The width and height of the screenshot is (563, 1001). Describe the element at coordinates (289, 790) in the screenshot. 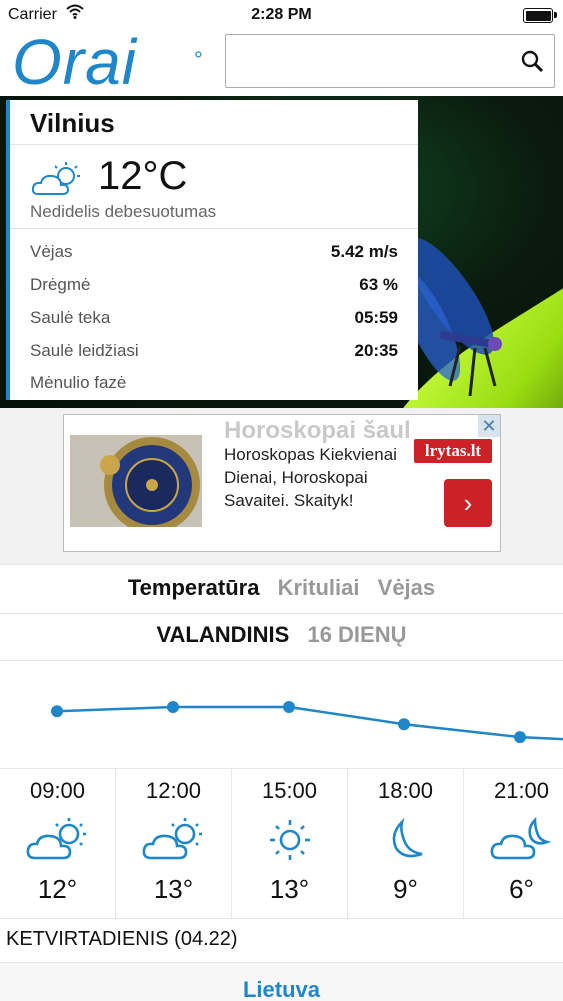

I see `hour-time: 15:00` at that location.